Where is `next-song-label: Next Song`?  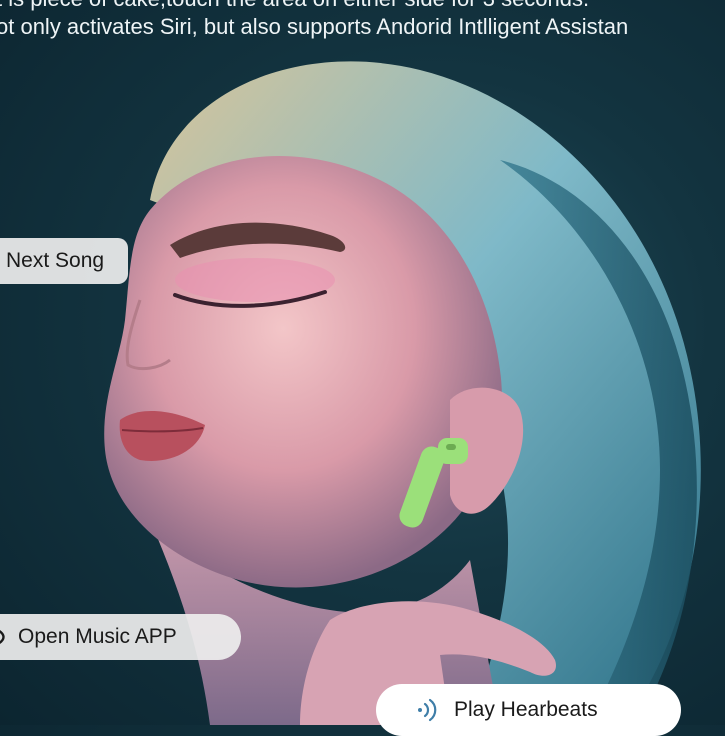 next-song-label: Next Song is located at coordinates (64, 261).